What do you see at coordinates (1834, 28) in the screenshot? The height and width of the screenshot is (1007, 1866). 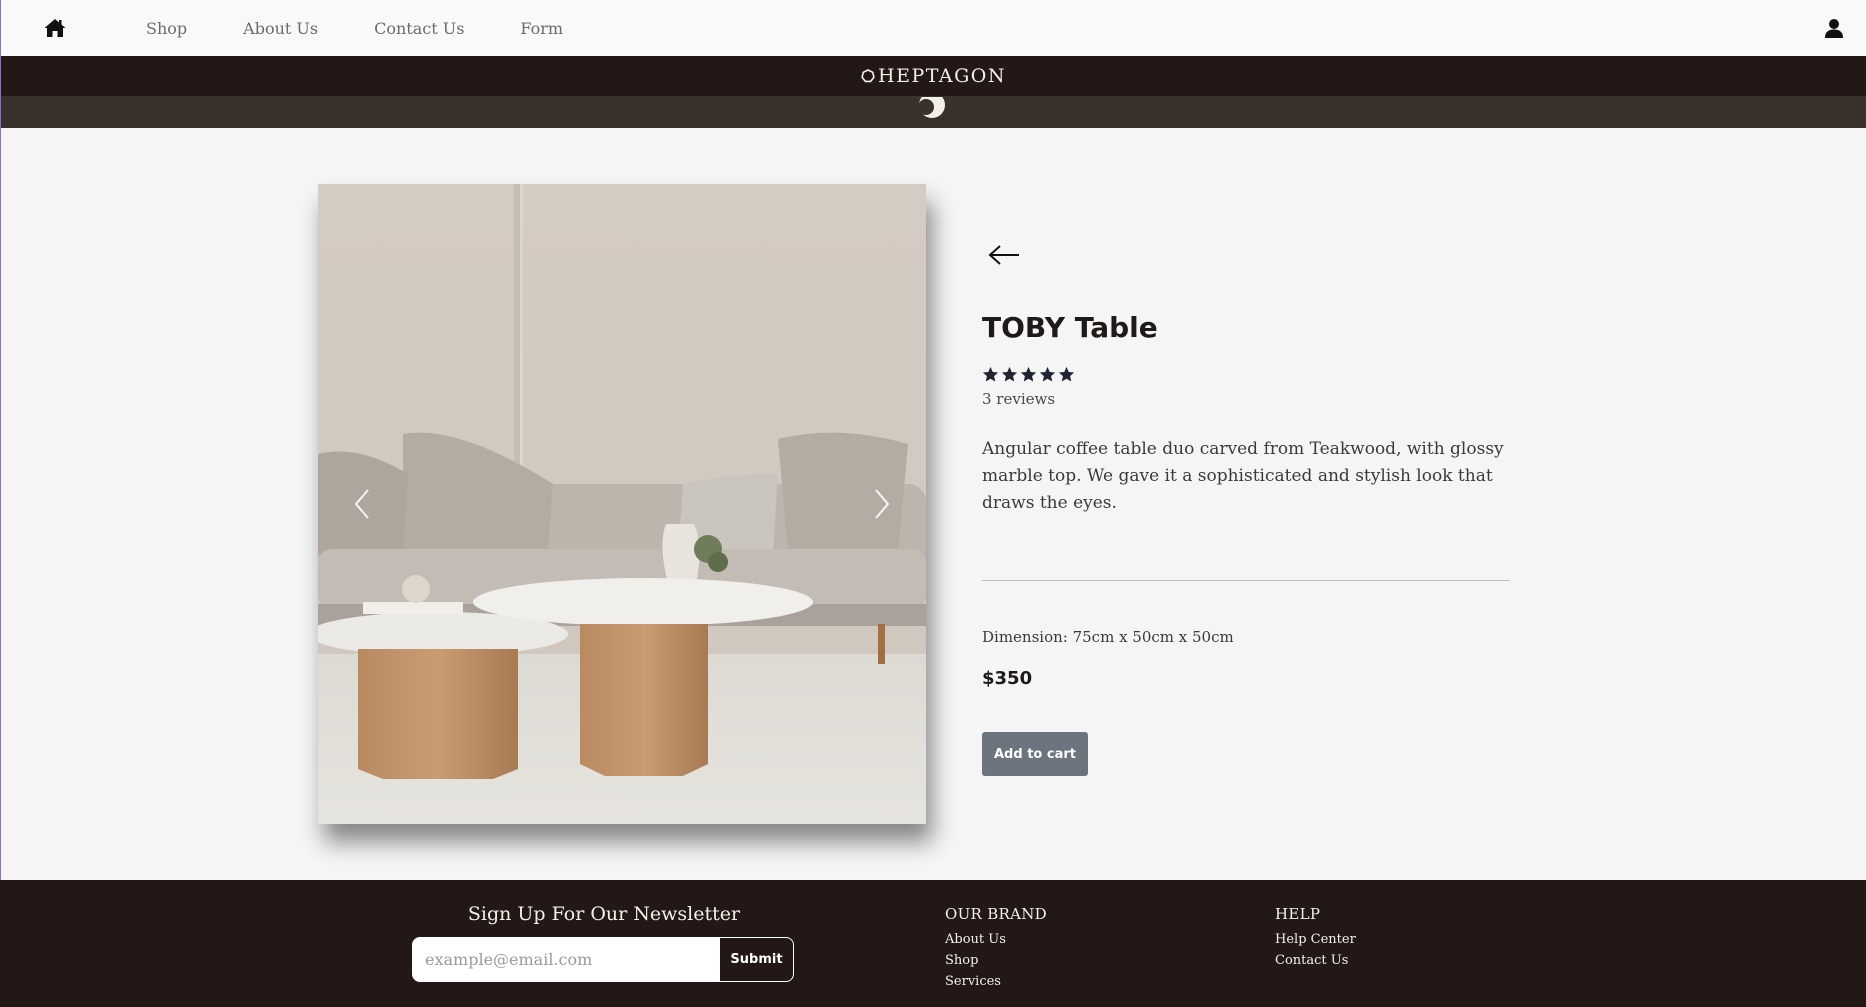 I see `user-icon` at bounding box center [1834, 28].